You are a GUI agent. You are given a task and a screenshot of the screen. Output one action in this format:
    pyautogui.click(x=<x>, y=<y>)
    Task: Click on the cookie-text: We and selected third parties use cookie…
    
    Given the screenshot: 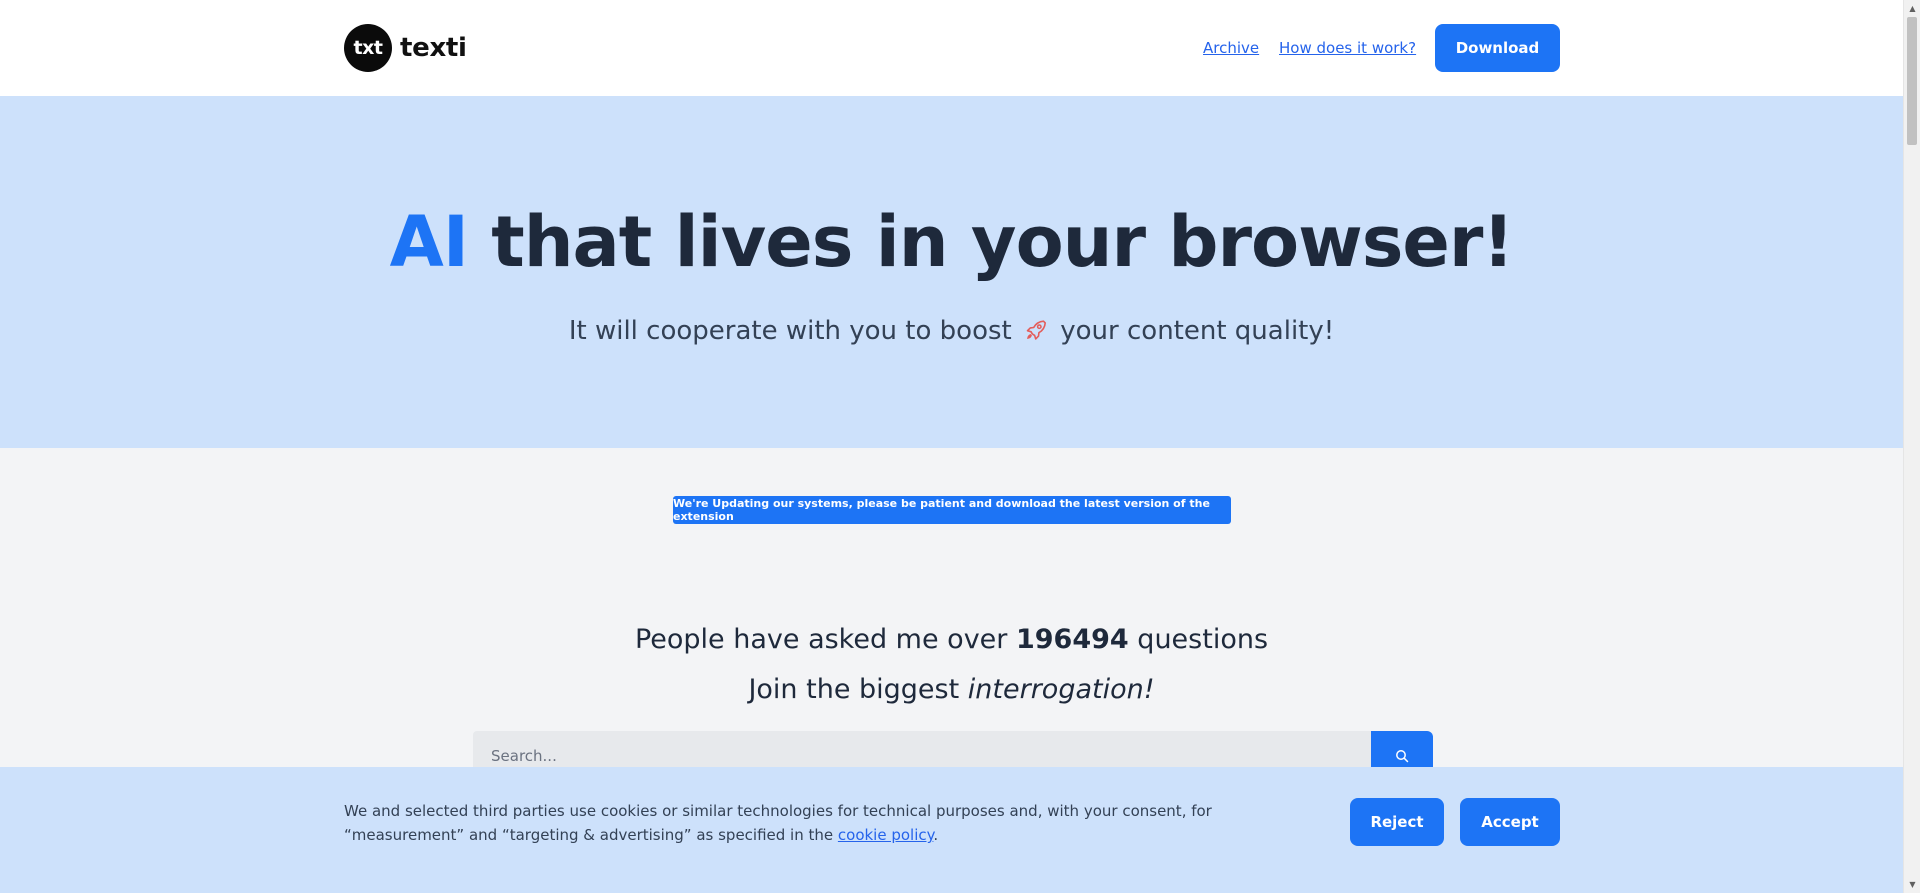 What is the action you would take?
    pyautogui.click(x=824, y=823)
    